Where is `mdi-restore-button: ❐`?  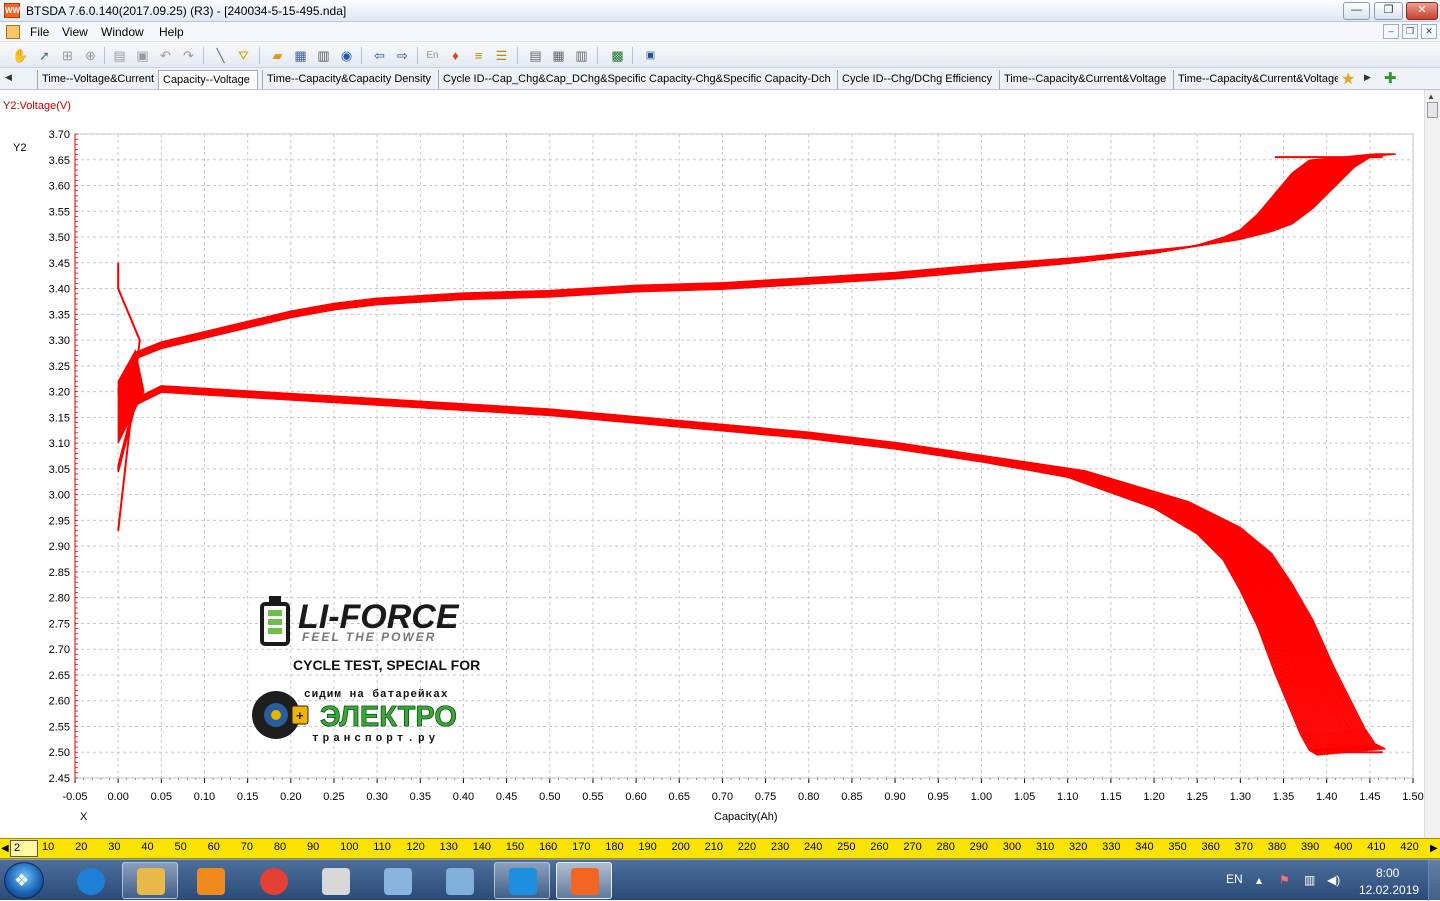
mdi-restore-button: ❐ is located at coordinates (1410, 31).